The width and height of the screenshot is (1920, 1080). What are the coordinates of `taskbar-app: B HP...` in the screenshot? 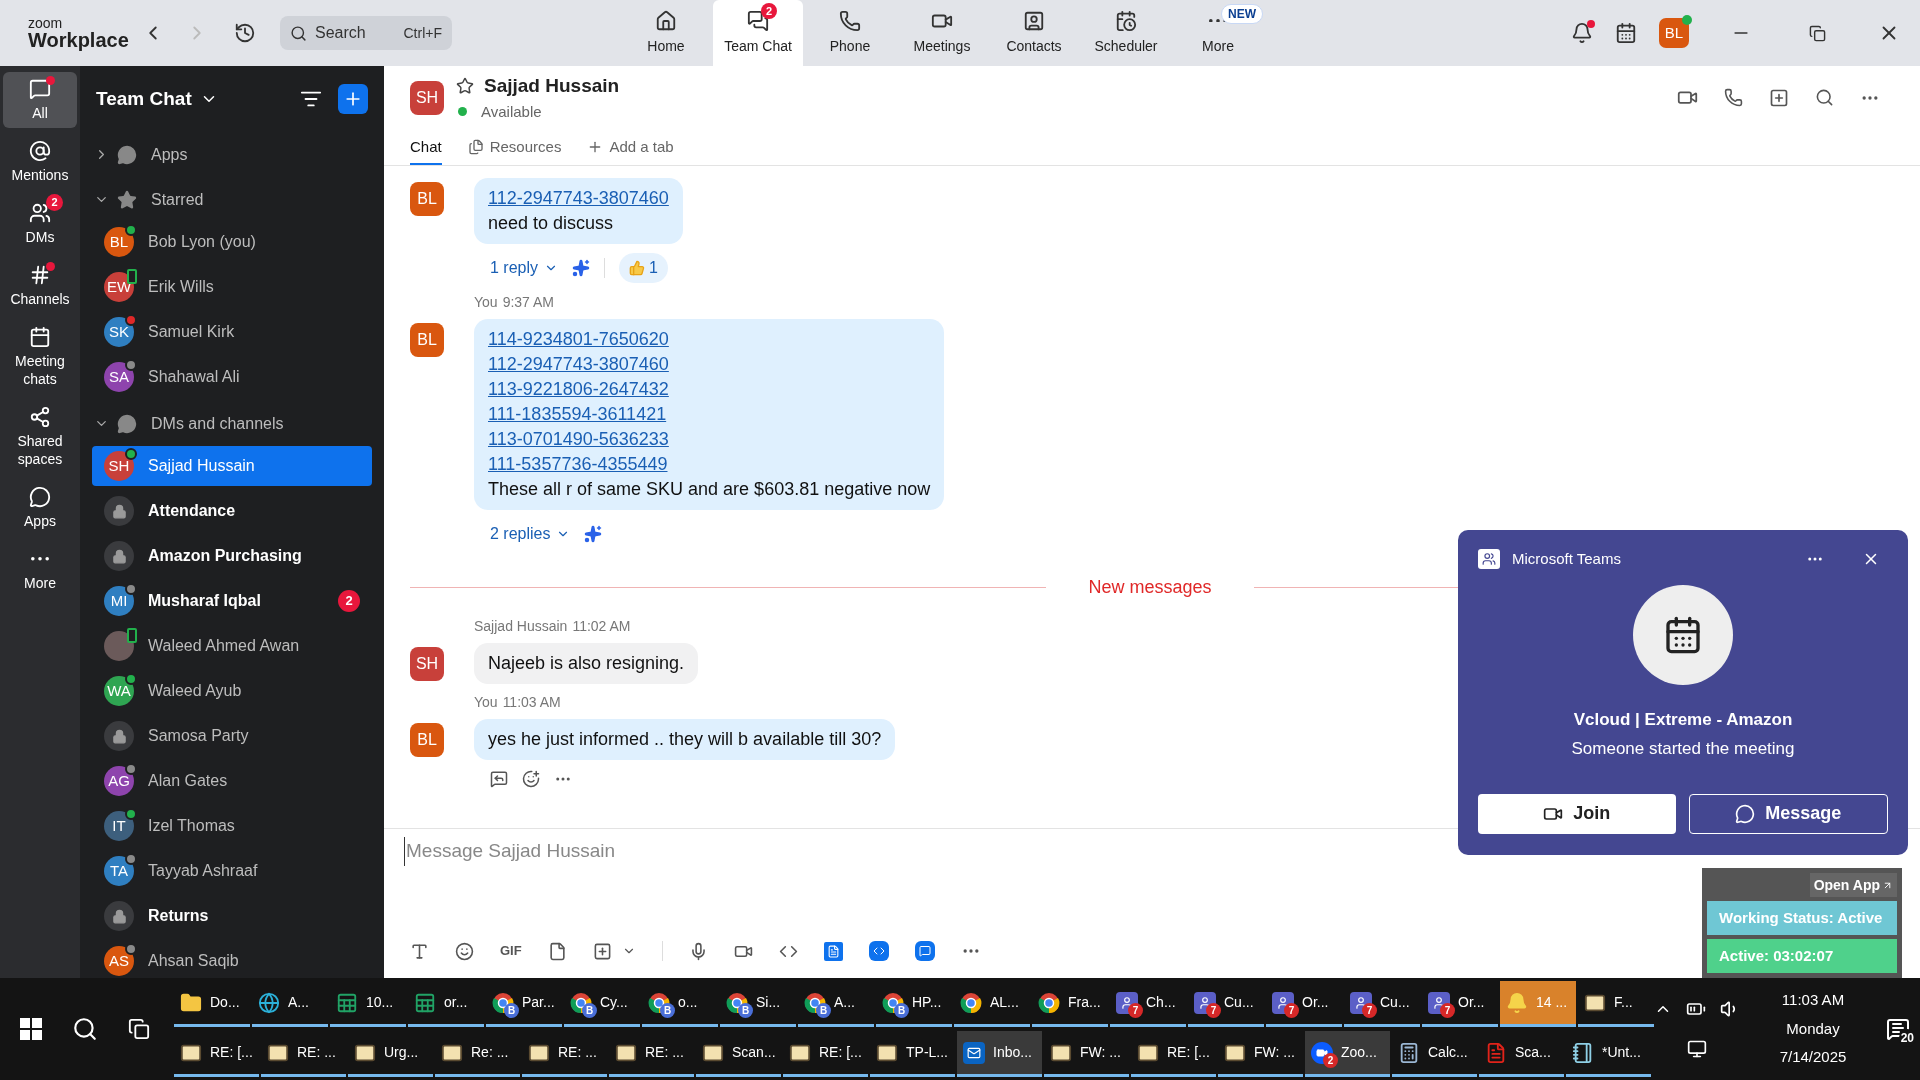 It's located at (914, 1004).